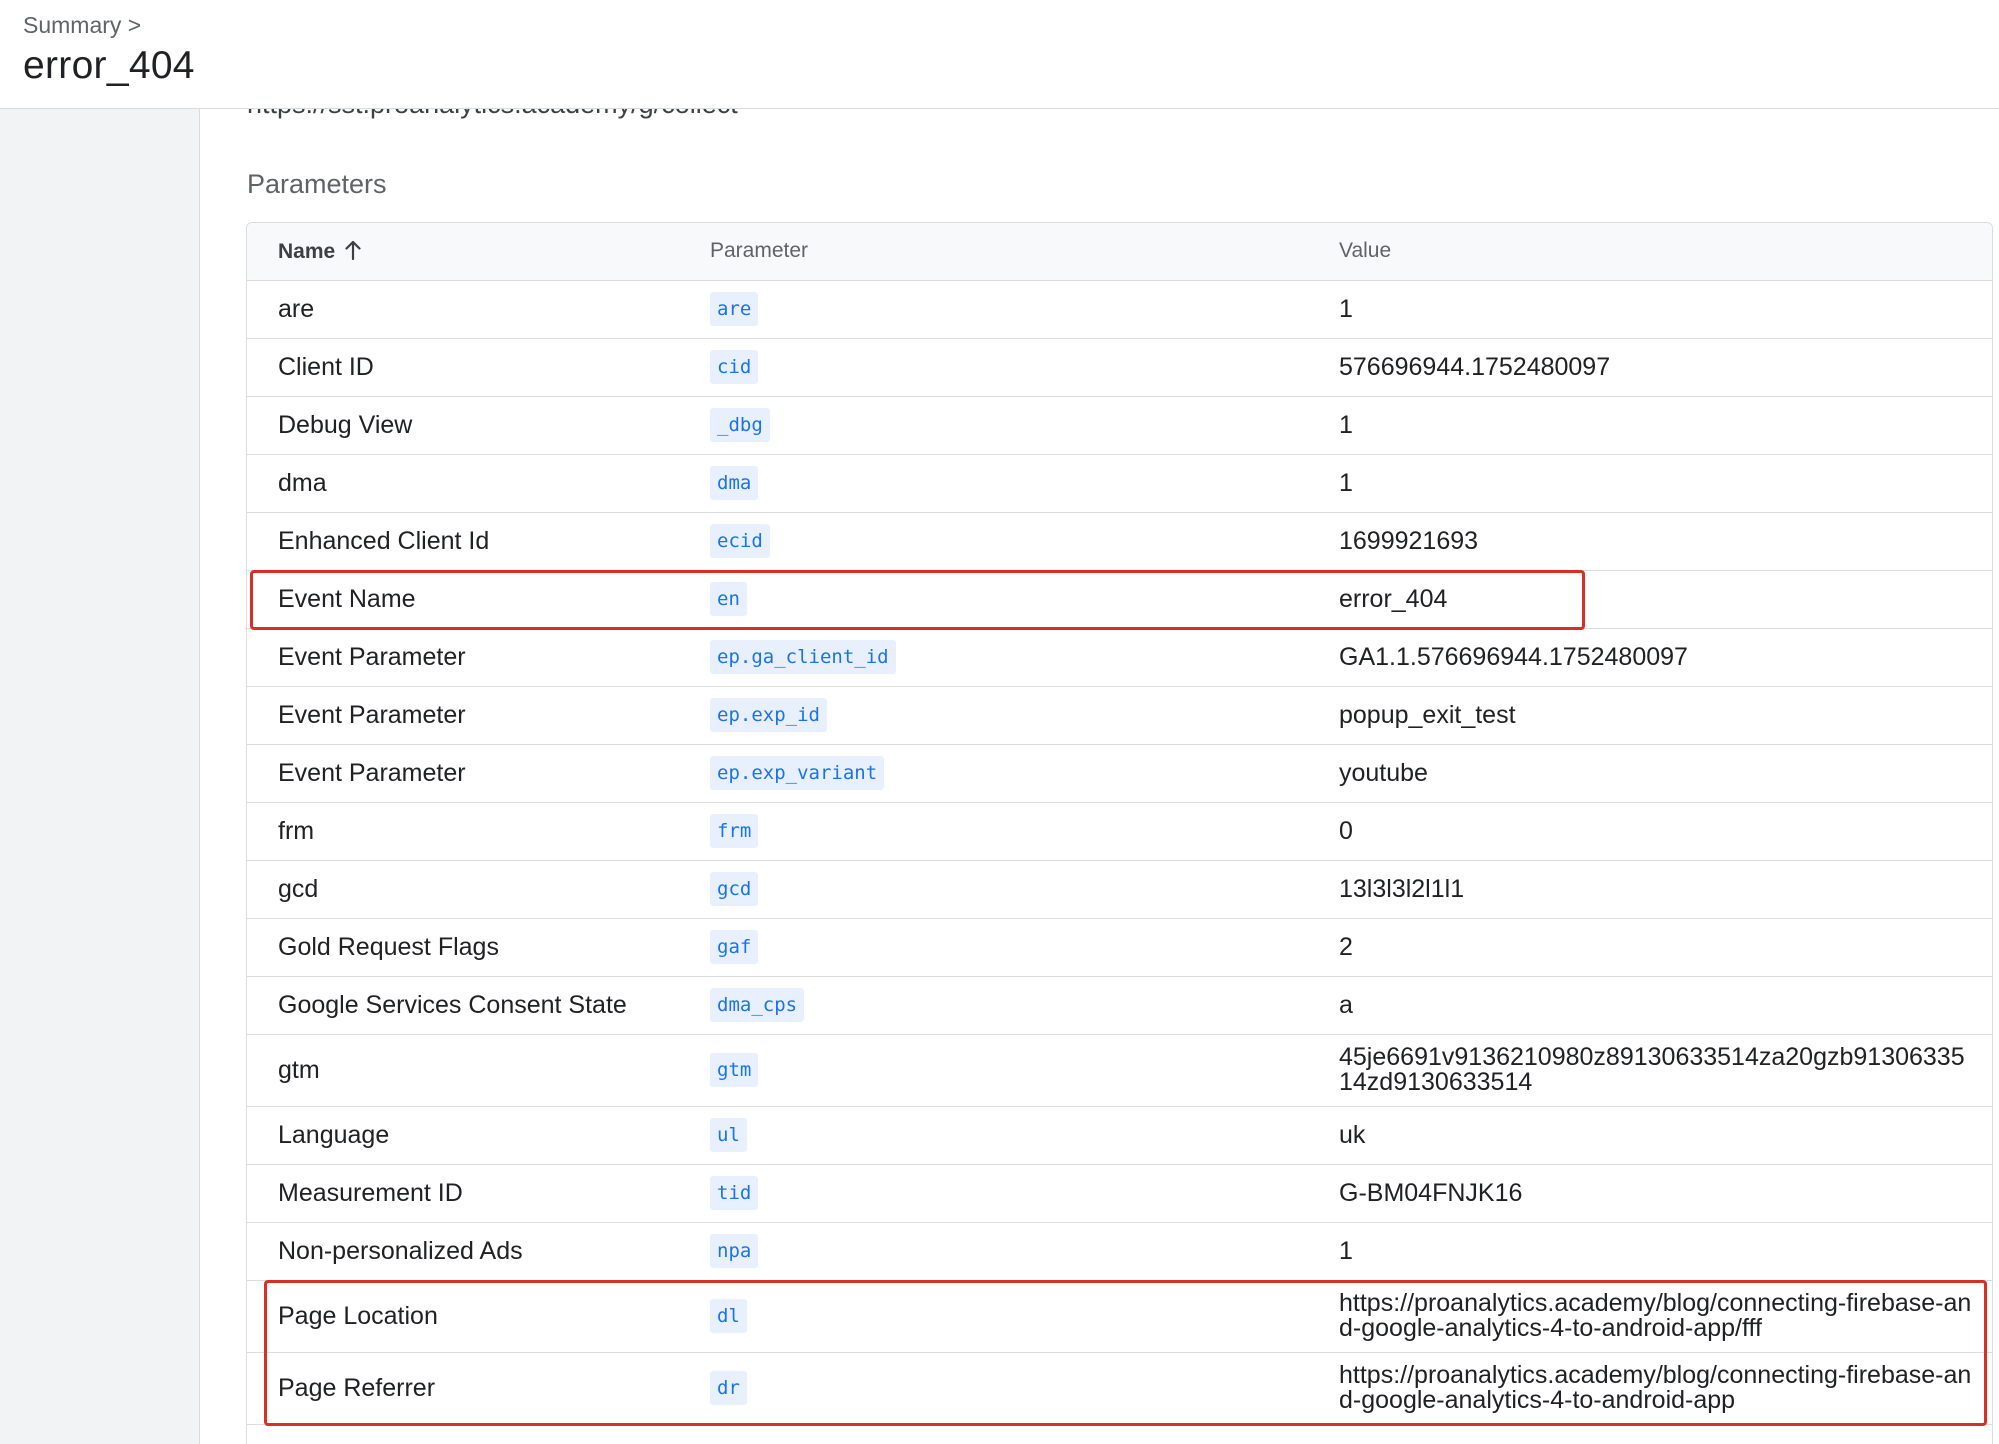 Image resolution: width=1999 pixels, height=1444 pixels. Describe the element at coordinates (734, 1193) in the screenshot. I see `parameter-code: tid` at that location.